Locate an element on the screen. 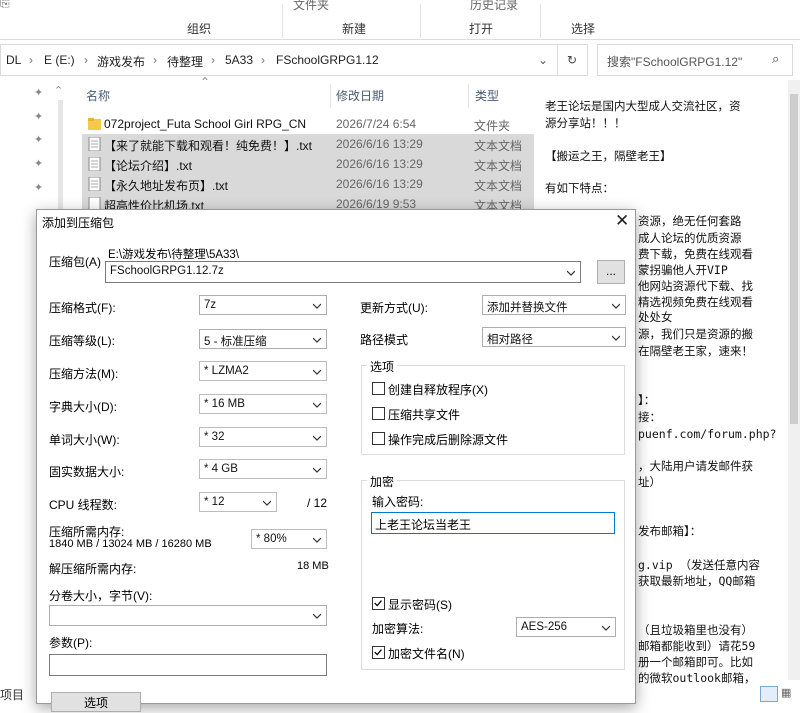  password-input: 上老王论坛当老王 is located at coordinates (493, 523).